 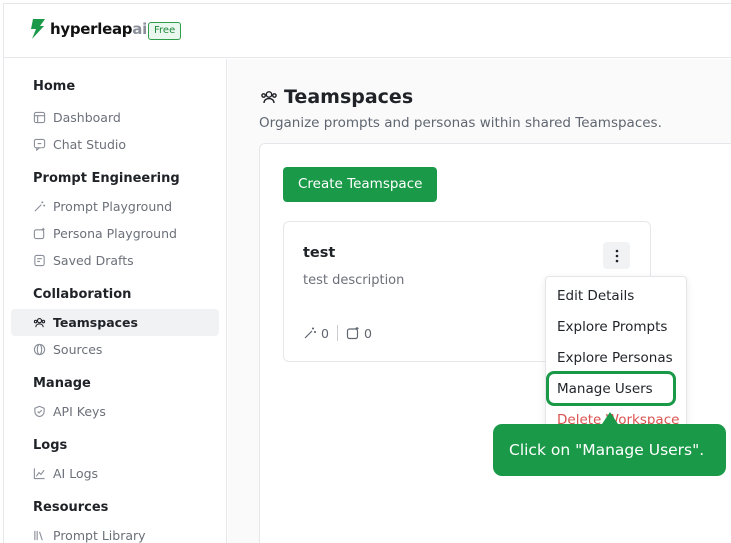 What do you see at coordinates (50, 445) in the screenshot?
I see `section-title-logs: Logs` at bounding box center [50, 445].